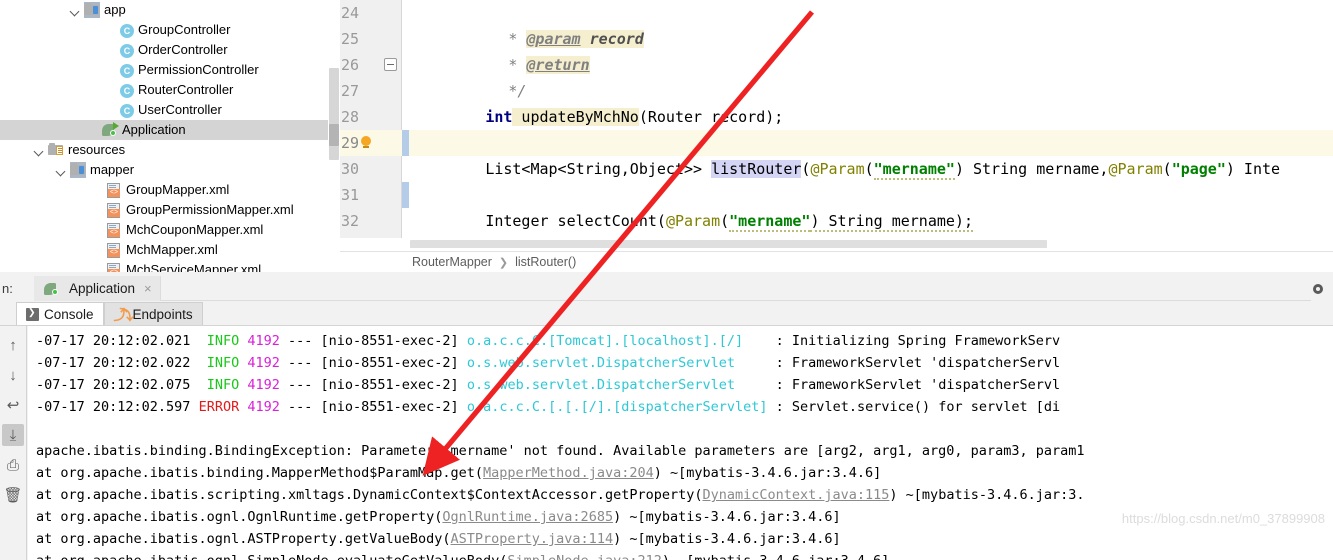 This screenshot has height=560, width=1333. What do you see at coordinates (164, 266) in the screenshot?
I see `tree-item-mchservicemapper-xml: <> MchServiceMapper.xml` at bounding box center [164, 266].